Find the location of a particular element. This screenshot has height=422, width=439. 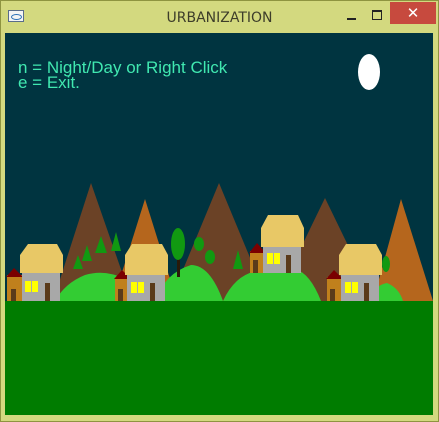

close-button: ✕ is located at coordinates (413, 13).